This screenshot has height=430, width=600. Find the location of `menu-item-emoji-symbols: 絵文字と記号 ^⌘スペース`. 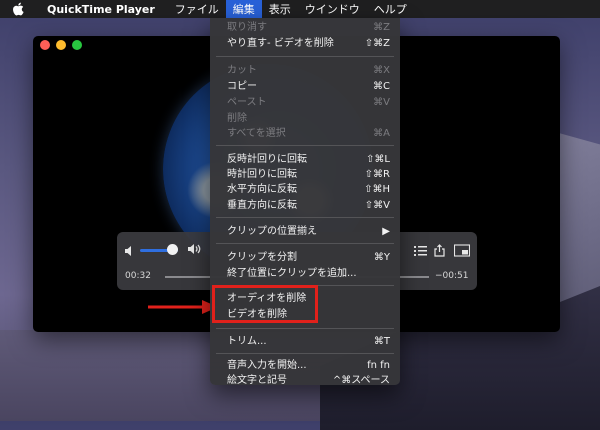

menu-item-emoji-symbols: 絵文字と記号 ^⌘スペース is located at coordinates (305, 380).